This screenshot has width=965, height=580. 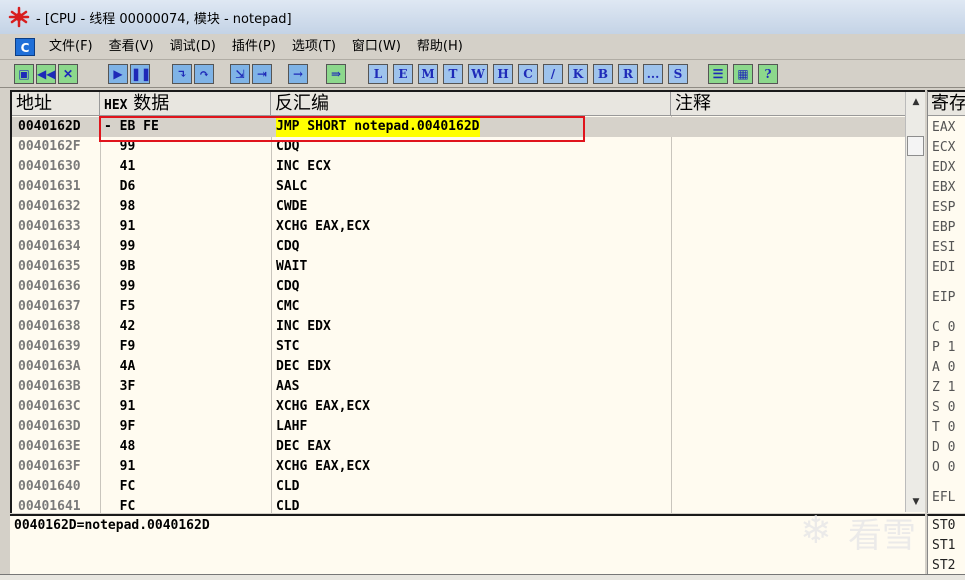 I want to click on log-window-button: L, so click(x=378, y=74).